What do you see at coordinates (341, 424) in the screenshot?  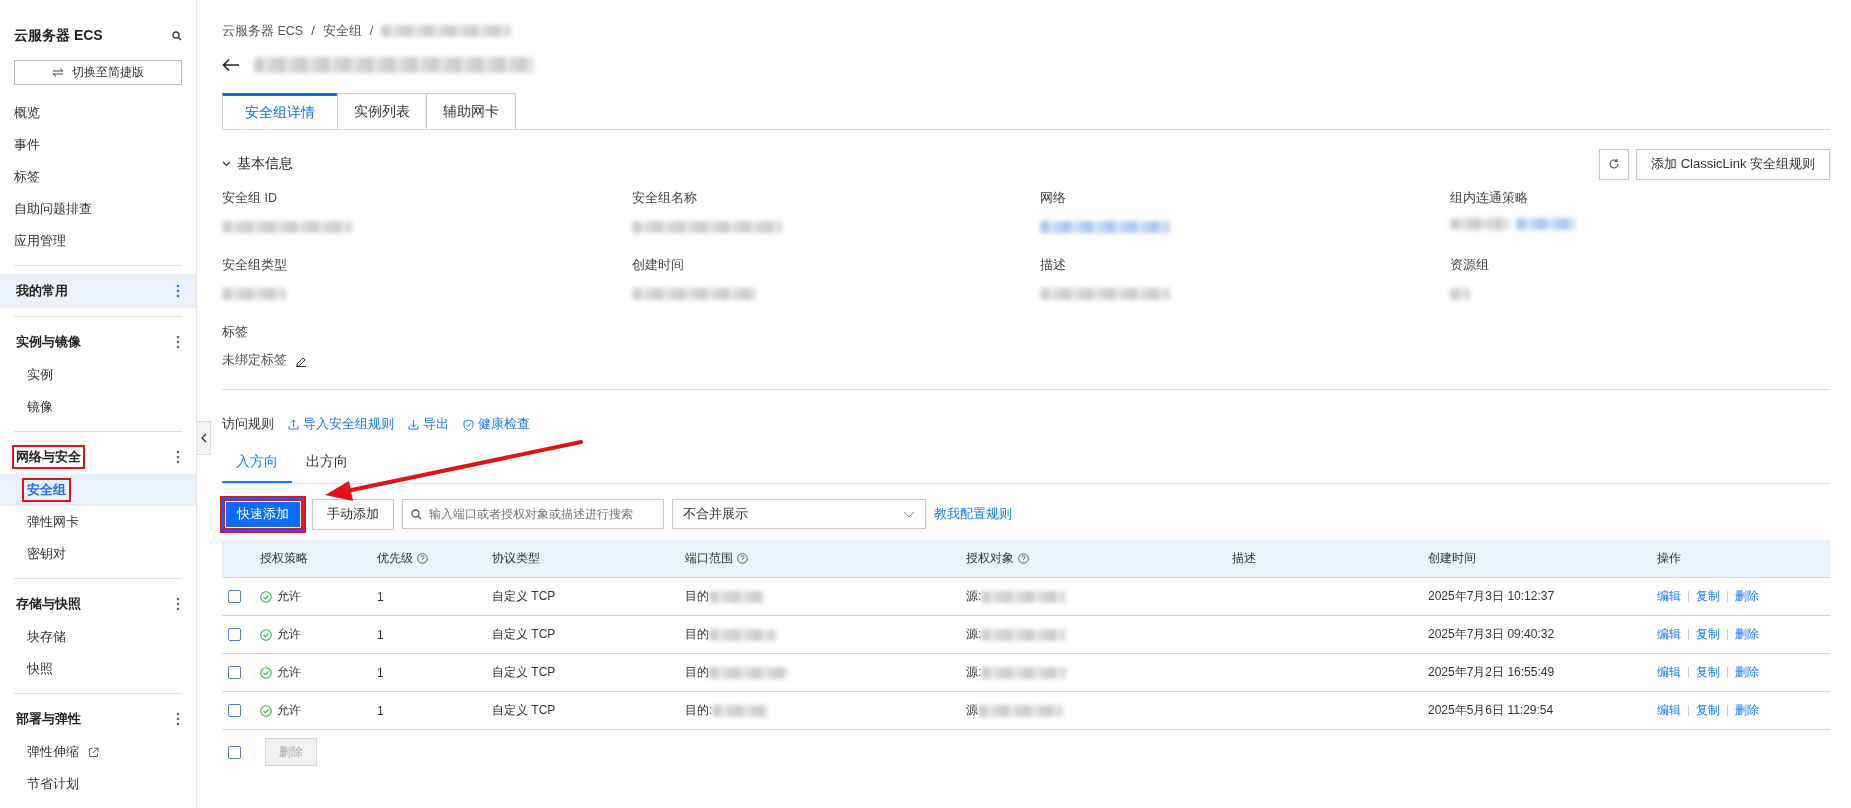 I see `import-link: 导入安全组规则` at bounding box center [341, 424].